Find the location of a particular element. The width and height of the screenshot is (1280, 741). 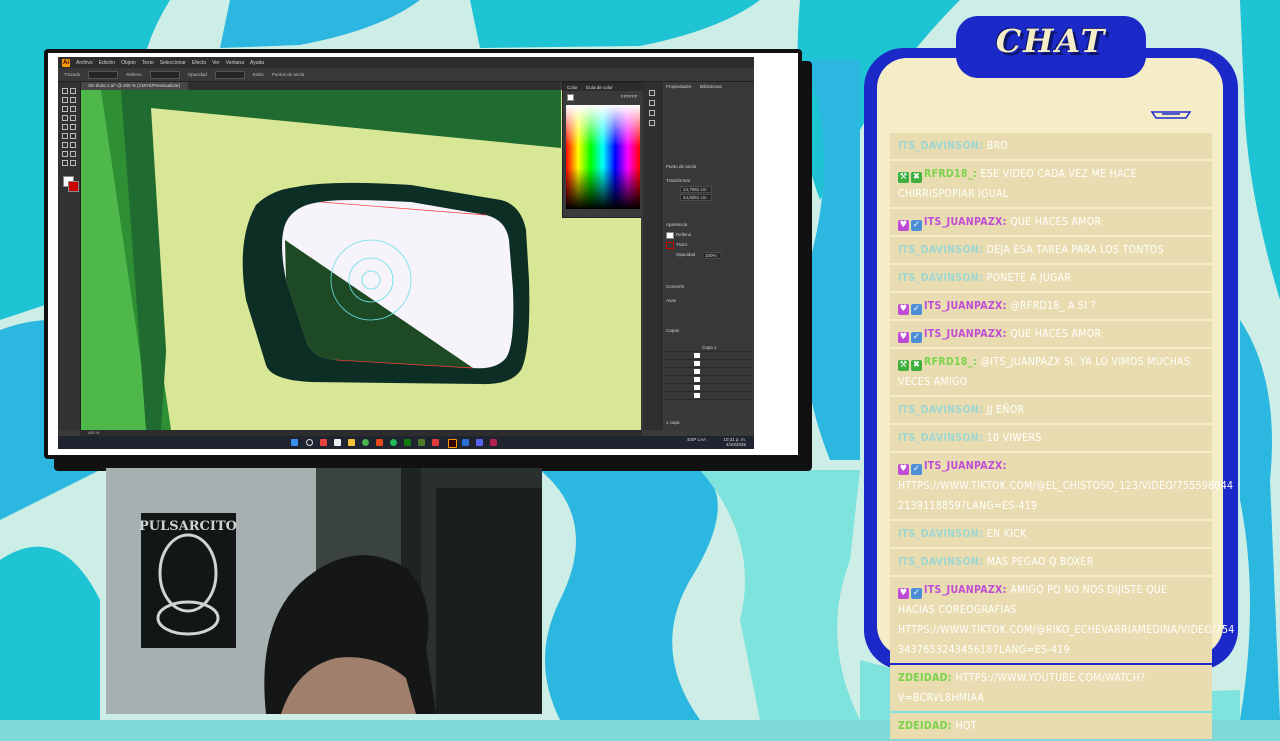

option-relleno: Relleno is located at coordinates (133, 74).